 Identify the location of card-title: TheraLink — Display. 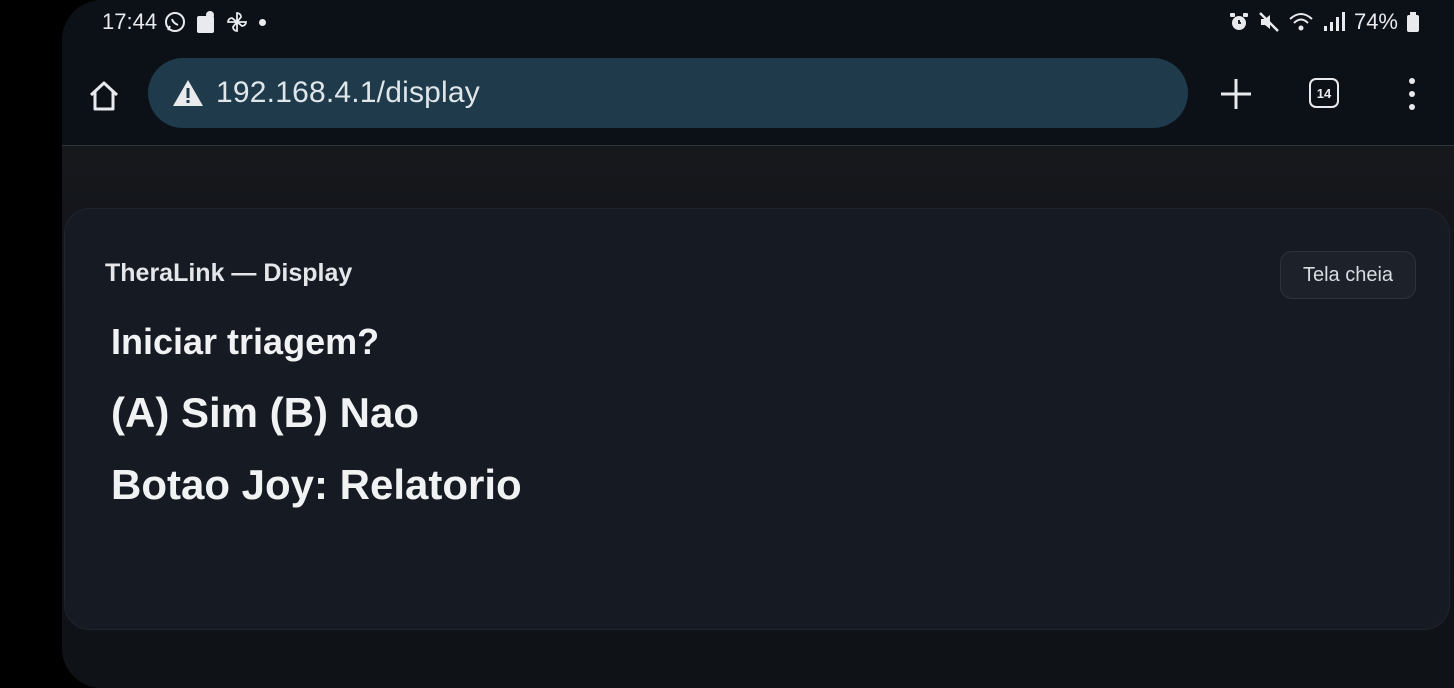
(229, 273).